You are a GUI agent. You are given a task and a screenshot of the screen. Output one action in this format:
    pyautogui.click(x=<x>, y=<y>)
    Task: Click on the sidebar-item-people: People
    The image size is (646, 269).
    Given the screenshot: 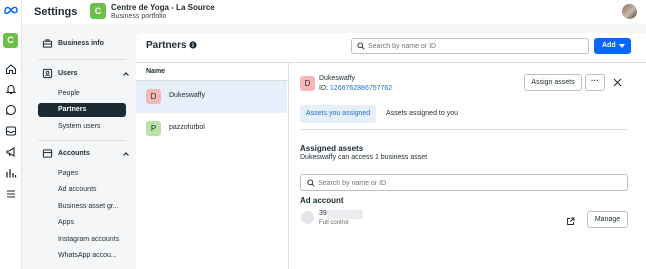 What is the action you would take?
    pyautogui.click(x=82, y=94)
    